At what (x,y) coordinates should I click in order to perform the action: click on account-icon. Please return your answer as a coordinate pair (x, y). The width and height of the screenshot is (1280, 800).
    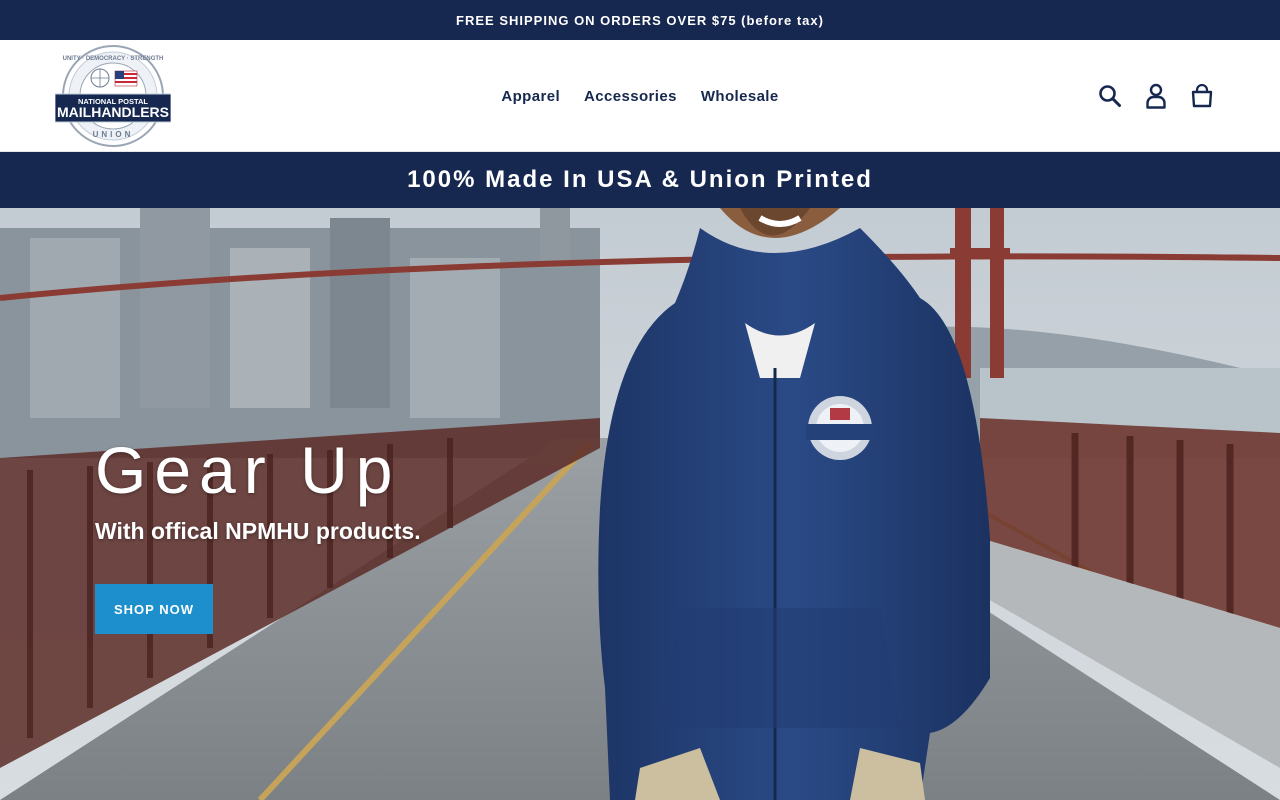
    Looking at the image, I should click on (1156, 96).